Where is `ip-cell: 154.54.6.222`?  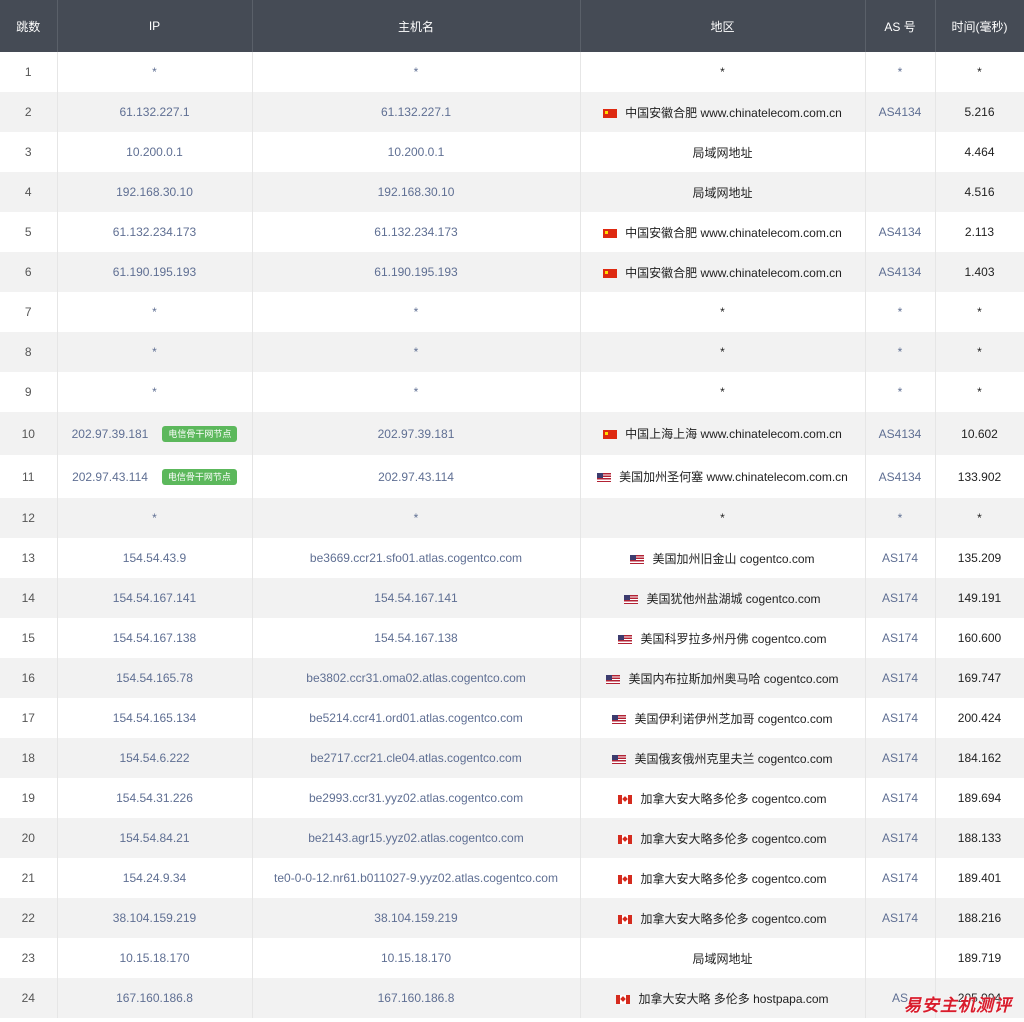
ip-cell: 154.54.6.222 is located at coordinates (155, 758).